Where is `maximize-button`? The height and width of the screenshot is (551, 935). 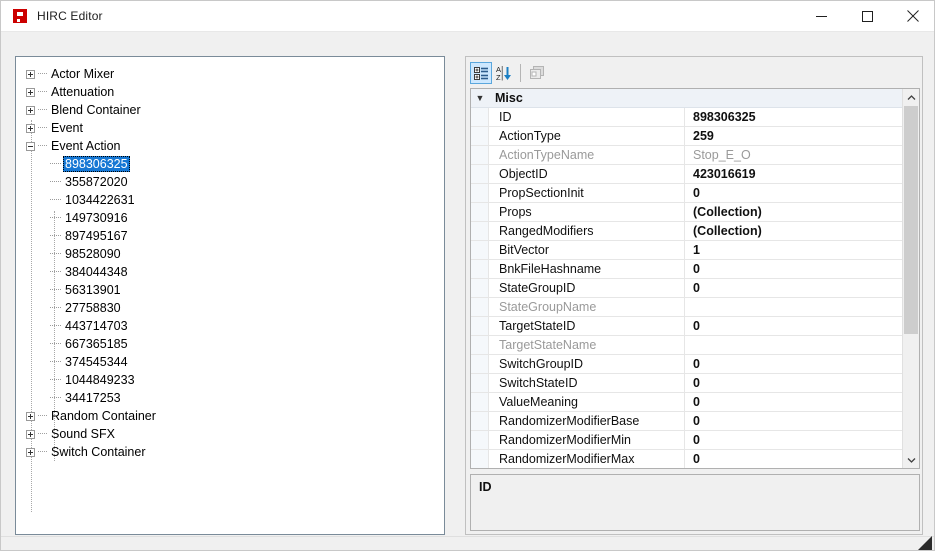 maximize-button is located at coordinates (867, 16).